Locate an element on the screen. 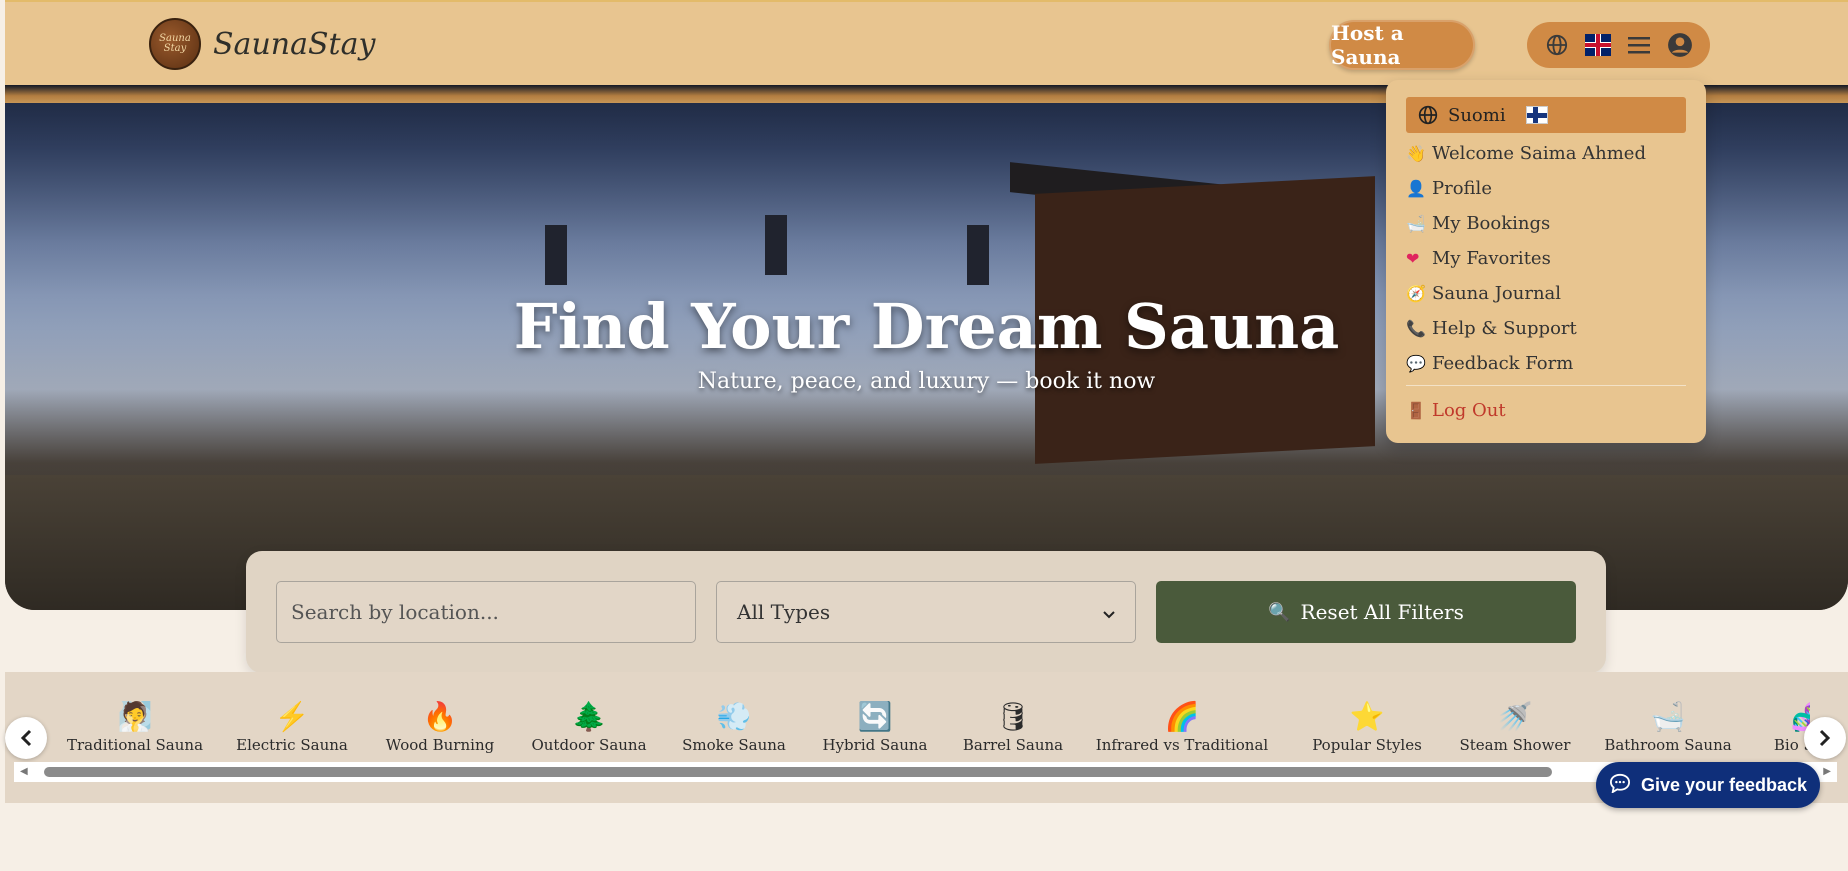 This screenshot has height=871, width=1848. smoke-icon: 💨 is located at coordinates (734, 716).